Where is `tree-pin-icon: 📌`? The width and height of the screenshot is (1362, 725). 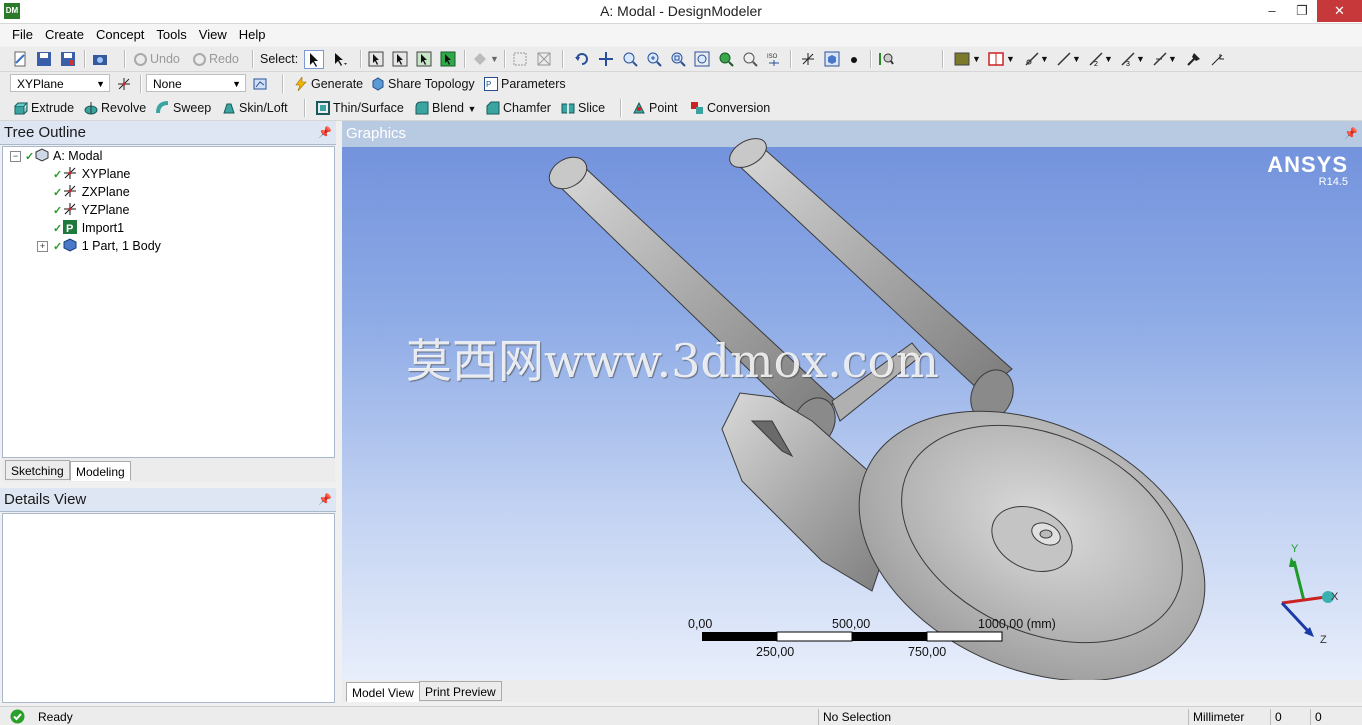
tree-pin-icon: 📌 is located at coordinates (325, 132).